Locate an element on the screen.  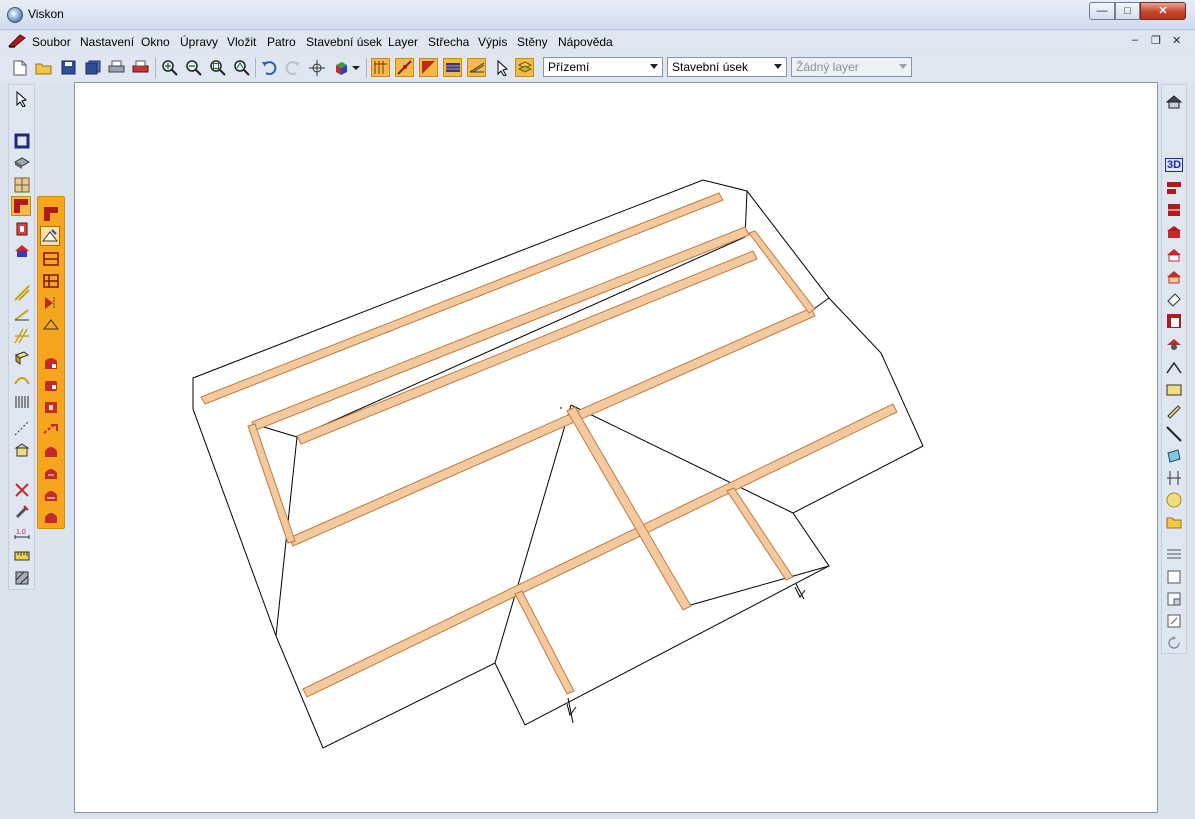
menu-vypis: Výpis is located at coordinates (492, 42).